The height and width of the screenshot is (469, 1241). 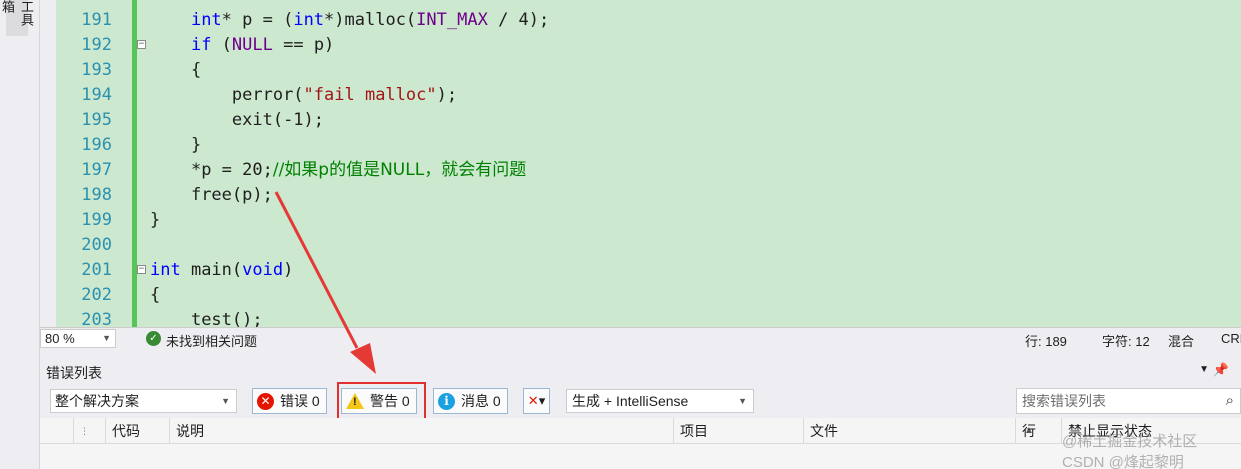 I want to click on pin-icon: 📌, so click(x=1221, y=370).